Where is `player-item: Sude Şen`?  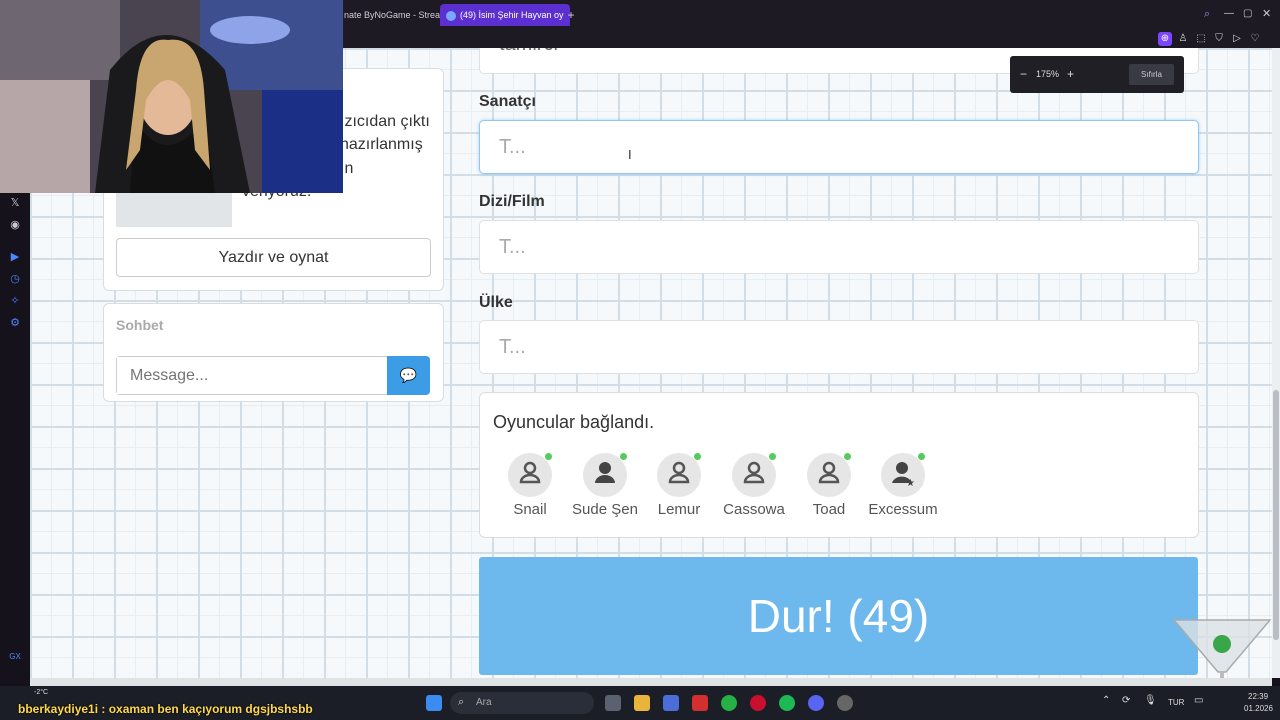 player-item: Sude Şen is located at coordinates (605, 485).